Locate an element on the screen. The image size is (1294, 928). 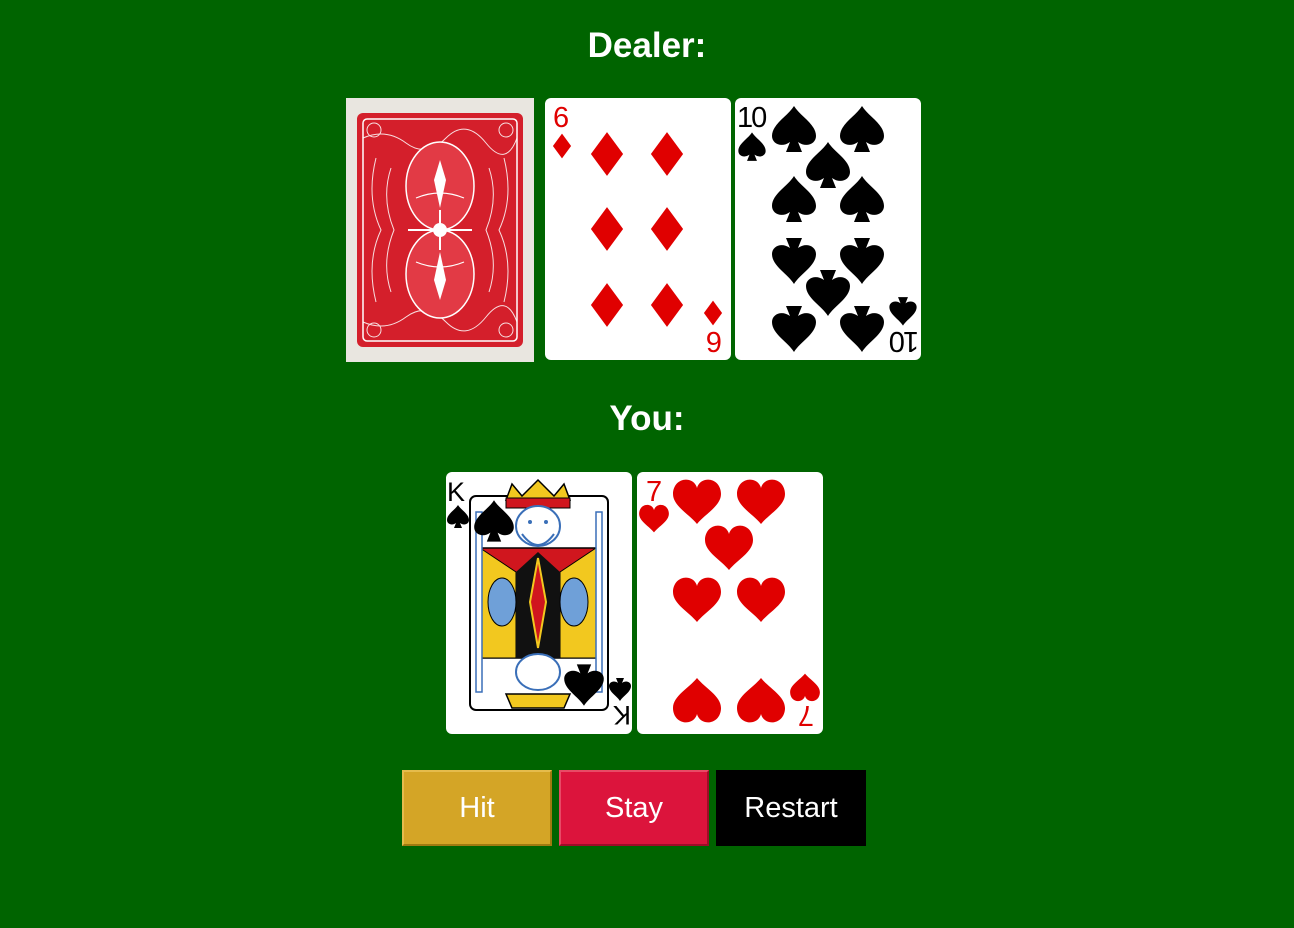
card-rank-corner-flipped: K is located at coordinates (622, 715).